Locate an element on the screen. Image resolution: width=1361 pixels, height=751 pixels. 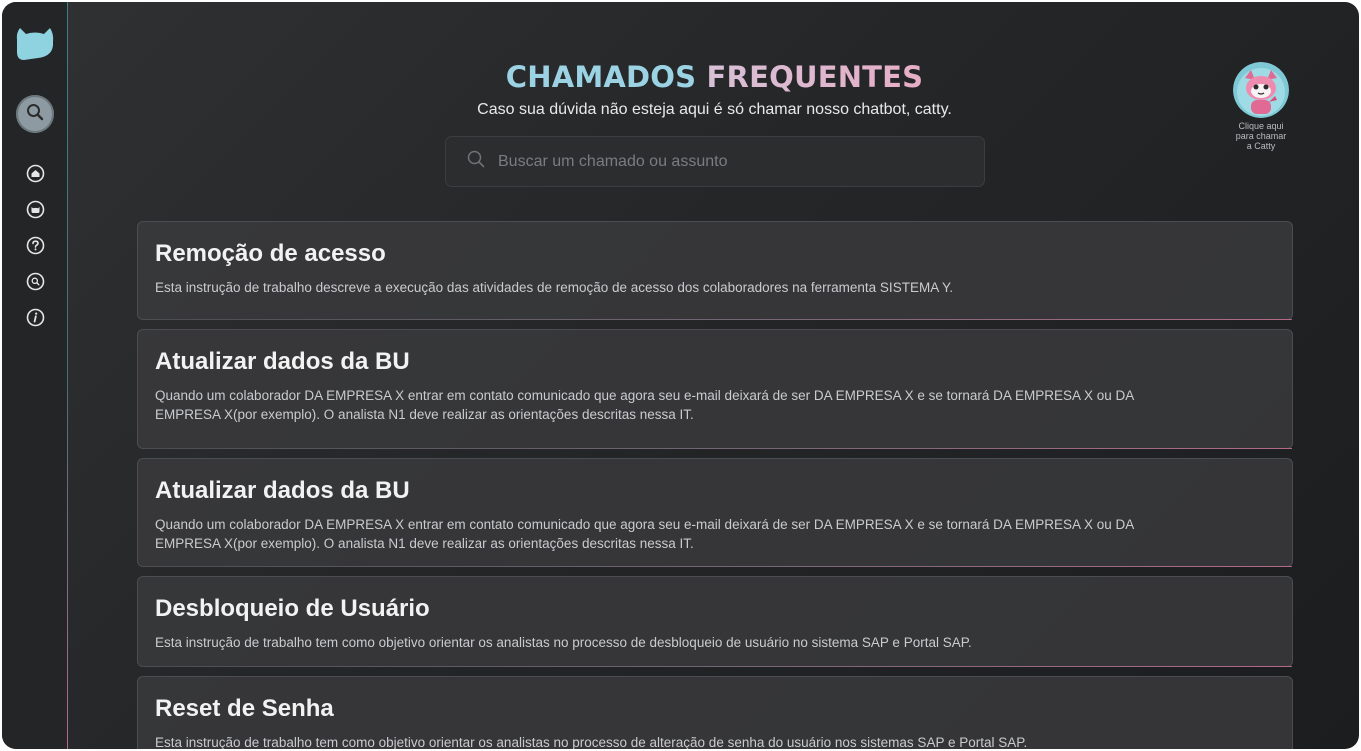
info-icon is located at coordinates (35, 320).